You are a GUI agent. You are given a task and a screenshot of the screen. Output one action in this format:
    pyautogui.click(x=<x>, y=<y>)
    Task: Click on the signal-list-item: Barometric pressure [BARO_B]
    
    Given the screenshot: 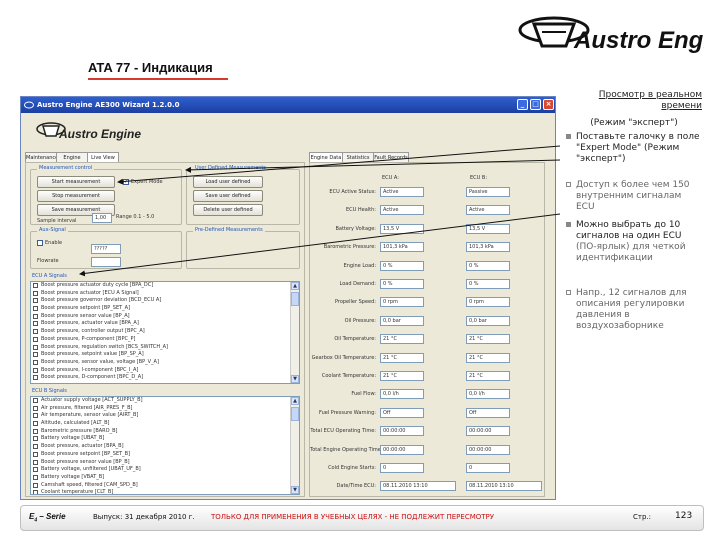 What is the action you would take?
    pyautogui.click(x=165, y=432)
    